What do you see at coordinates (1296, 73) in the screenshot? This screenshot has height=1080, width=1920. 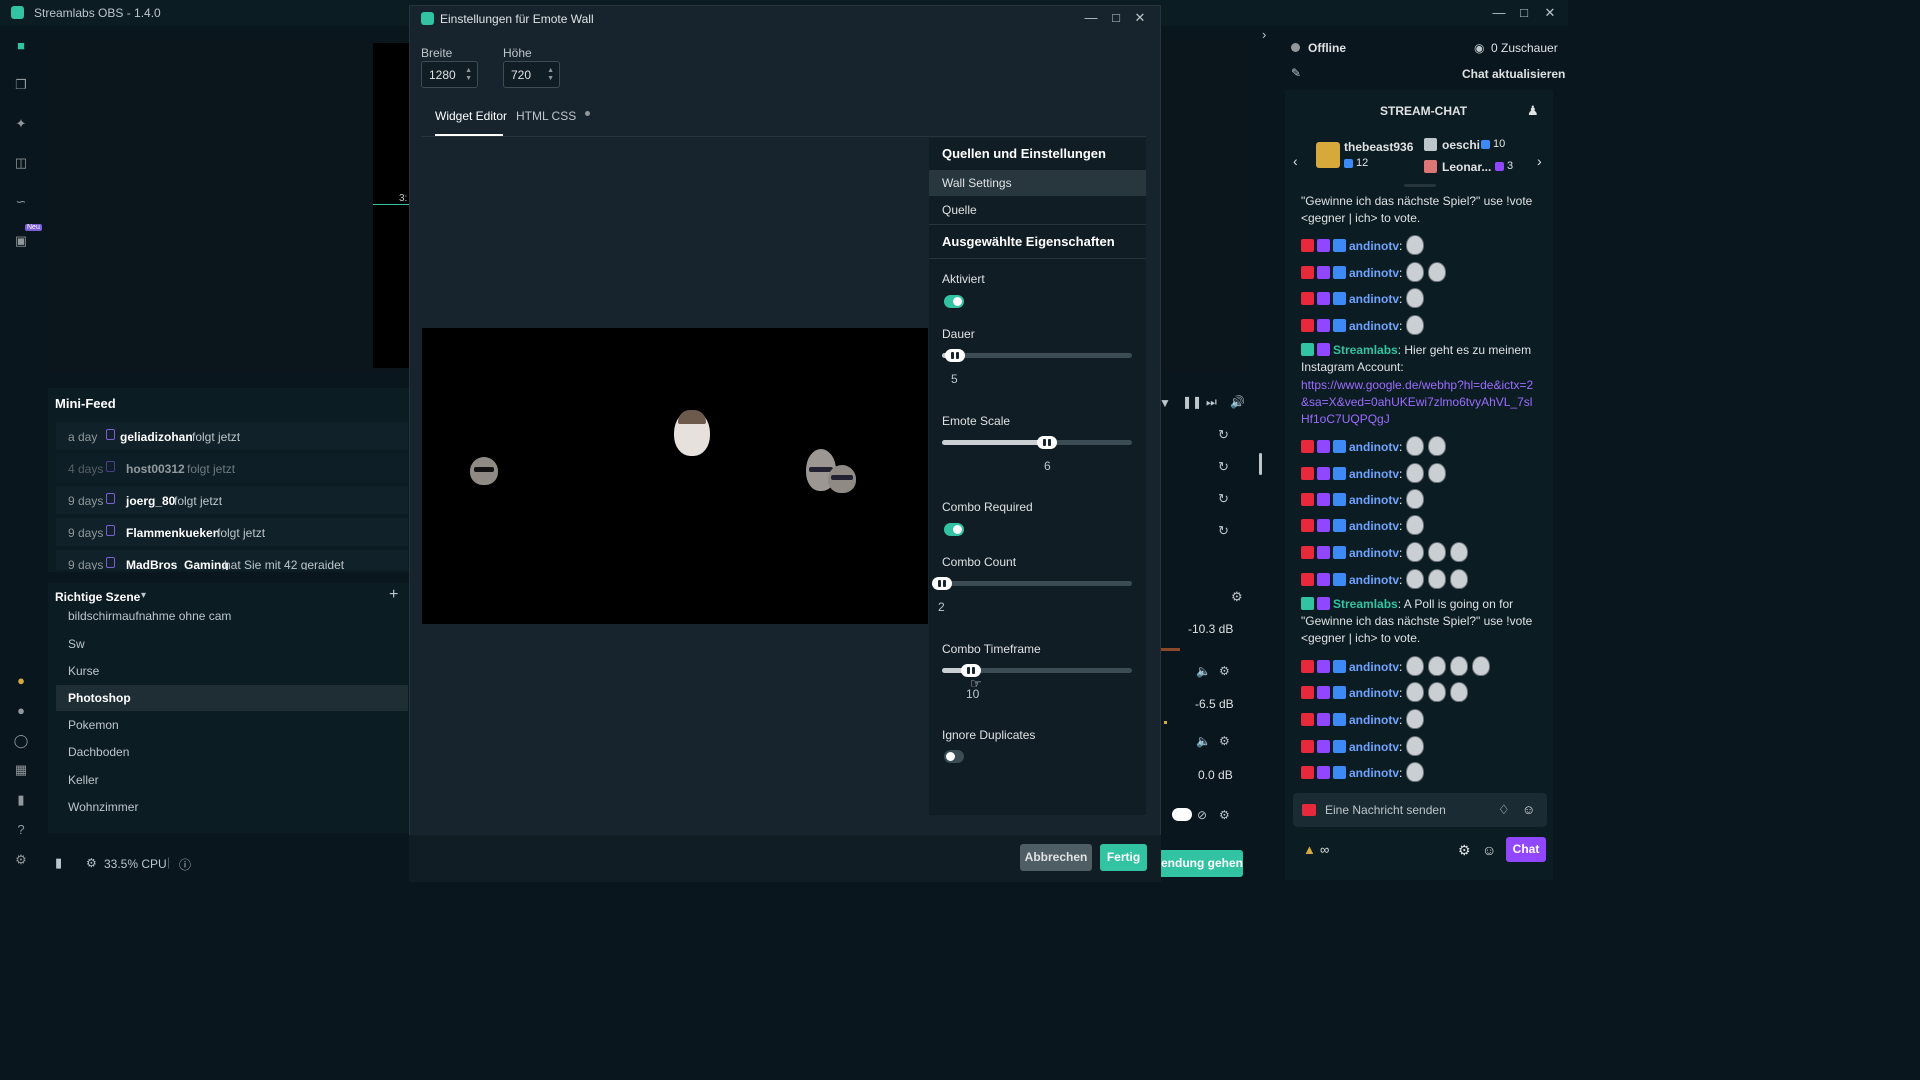 I see `edit-icon: ✎` at bounding box center [1296, 73].